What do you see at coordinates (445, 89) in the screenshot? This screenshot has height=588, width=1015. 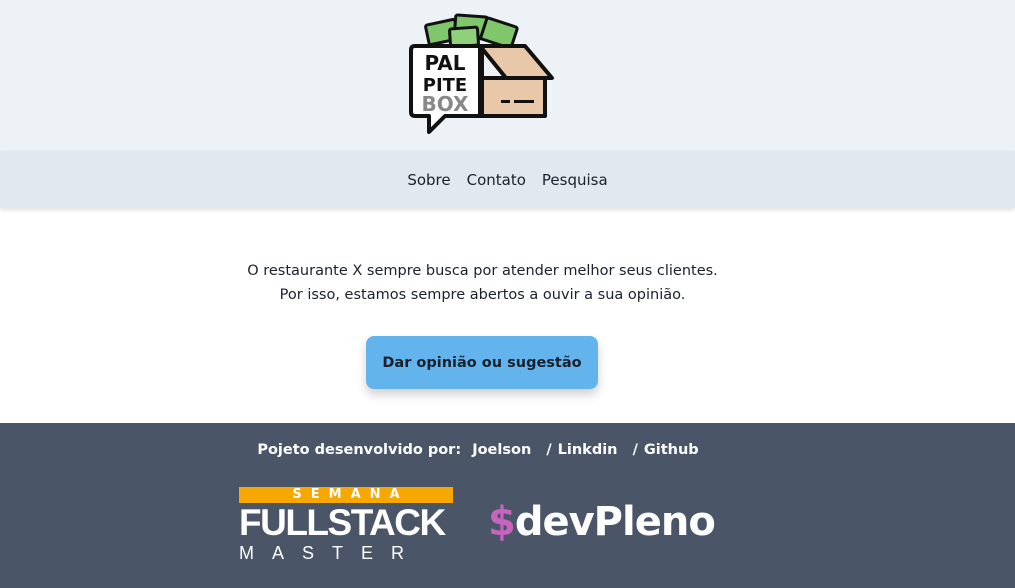 I see `speech-bubble-icon: PAL PITE BOX` at bounding box center [445, 89].